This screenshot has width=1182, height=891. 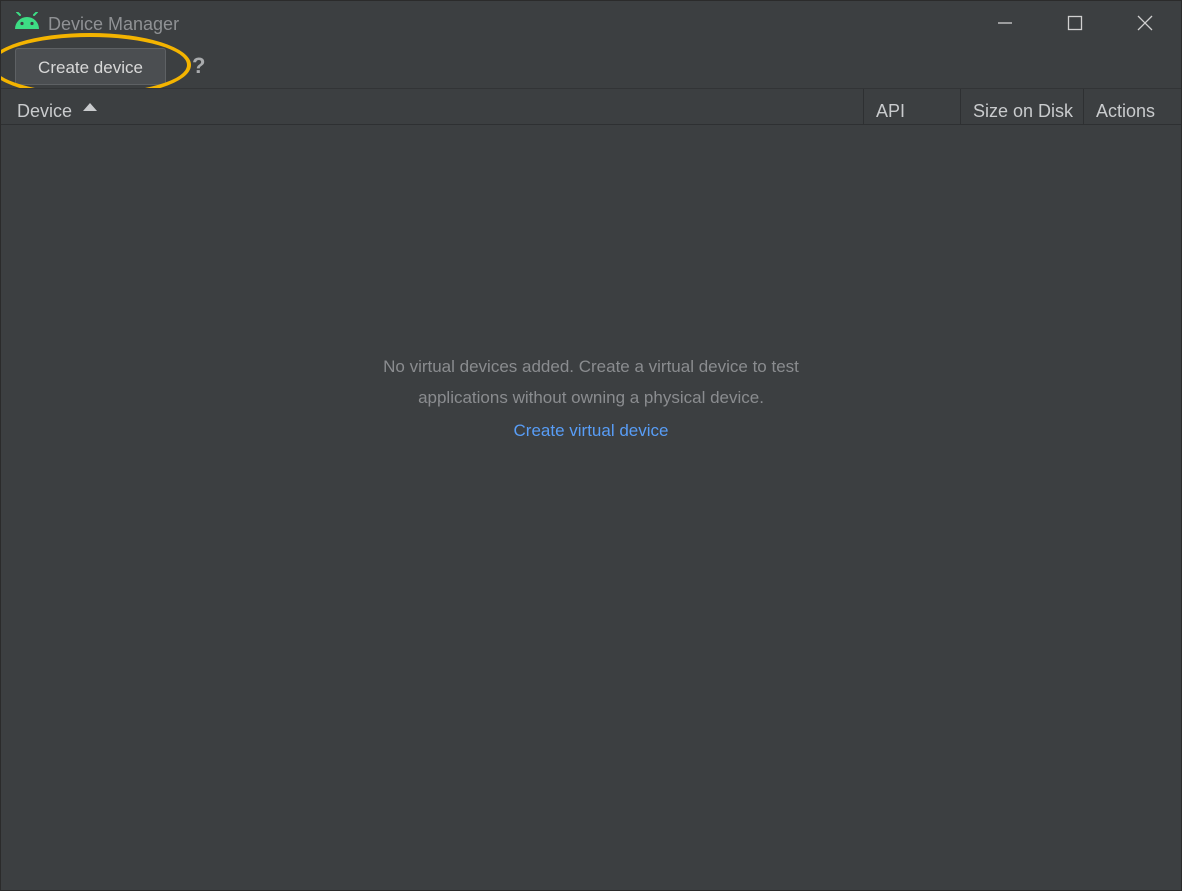 I want to click on close-icon, so click(x=1145, y=23).